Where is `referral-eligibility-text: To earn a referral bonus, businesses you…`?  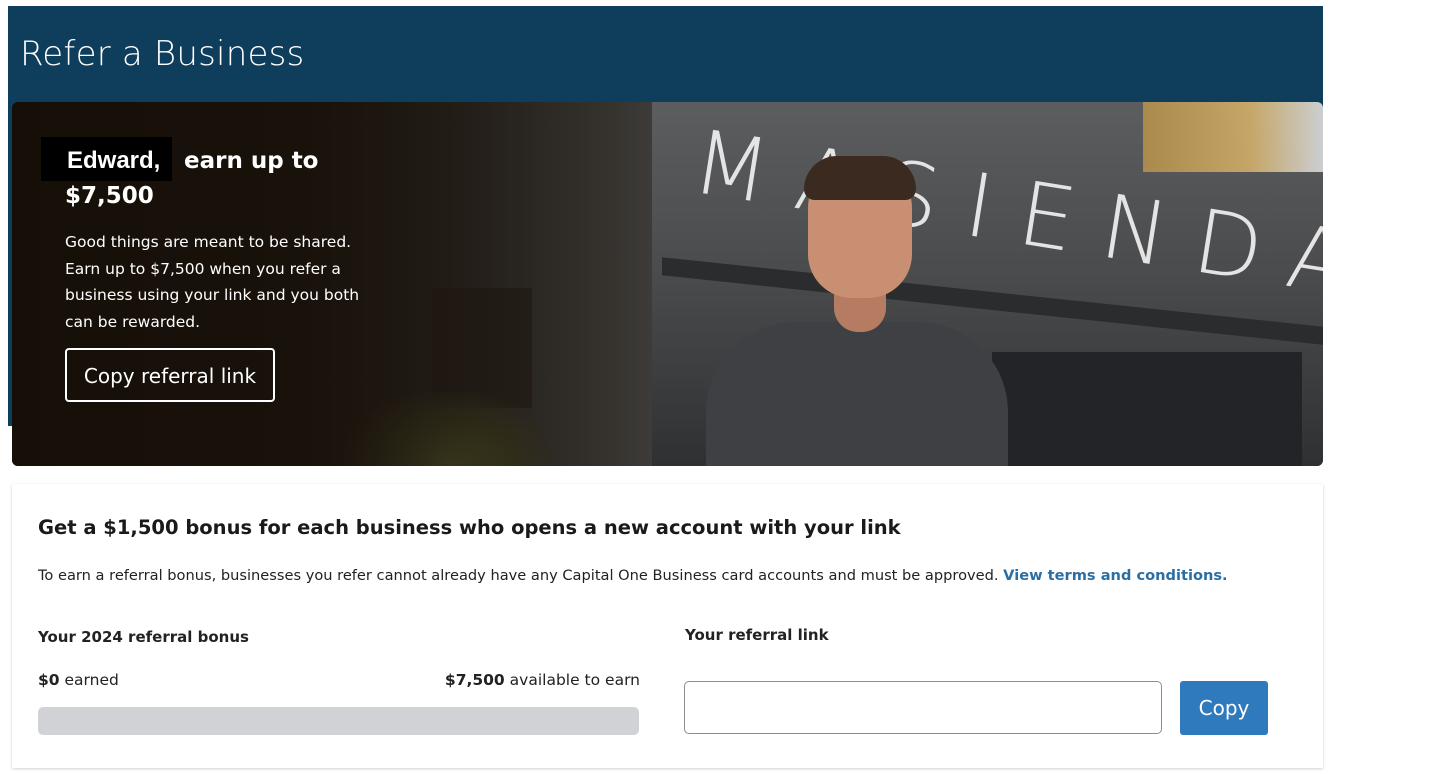 referral-eligibility-text: To earn a referral bonus, businesses you… is located at coordinates (518, 575).